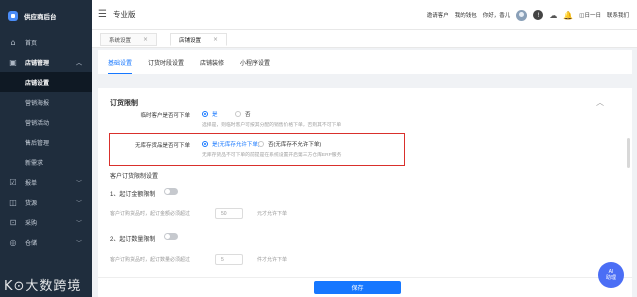  I want to click on rule1-prefix: 客户订购货品时，起订金额必须超过, so click(150, 214).